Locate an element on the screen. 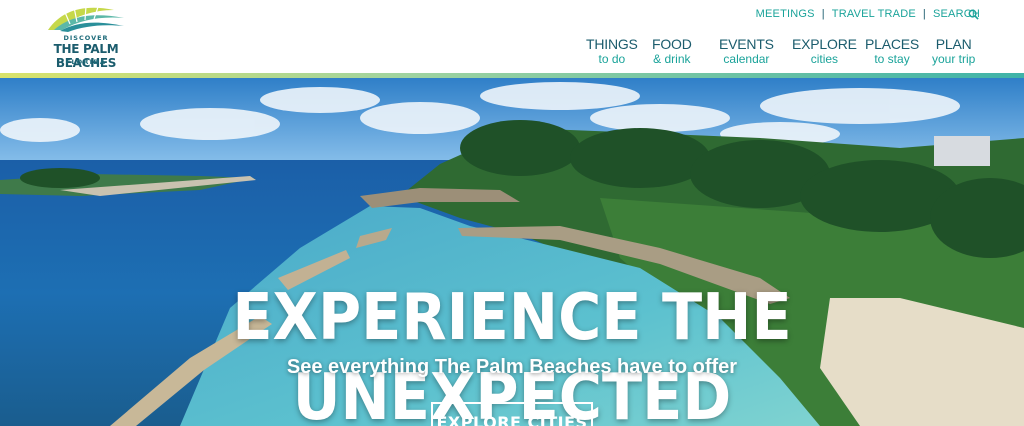 The image size is (1024, 426). nav-item-title: EVENTS is located at coordinates (746, 44).